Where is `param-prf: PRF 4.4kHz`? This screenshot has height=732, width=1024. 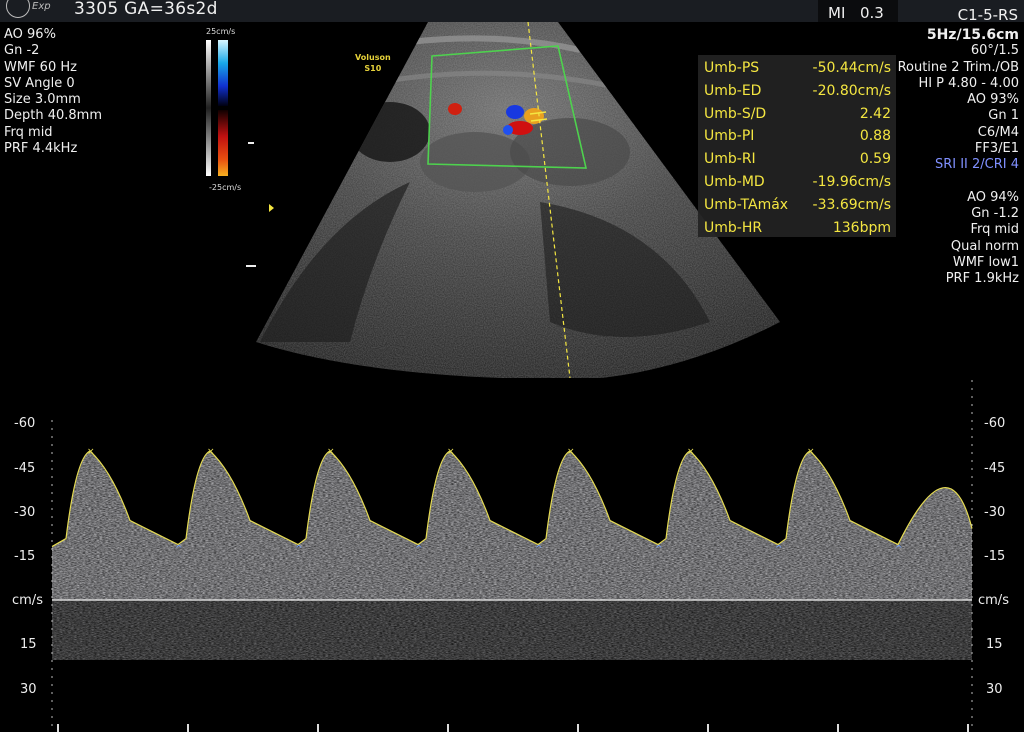 param-prf: PRF 4.4kHz is located at coordinates (41, 149).